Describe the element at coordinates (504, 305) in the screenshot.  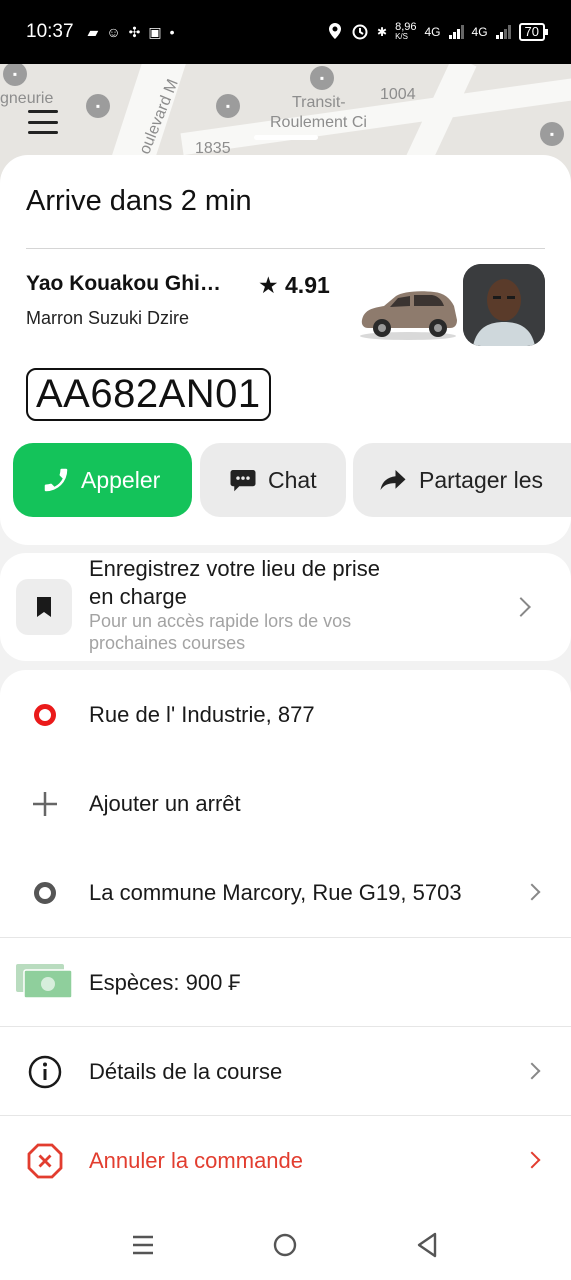
I see `driver-avatar` at that location.